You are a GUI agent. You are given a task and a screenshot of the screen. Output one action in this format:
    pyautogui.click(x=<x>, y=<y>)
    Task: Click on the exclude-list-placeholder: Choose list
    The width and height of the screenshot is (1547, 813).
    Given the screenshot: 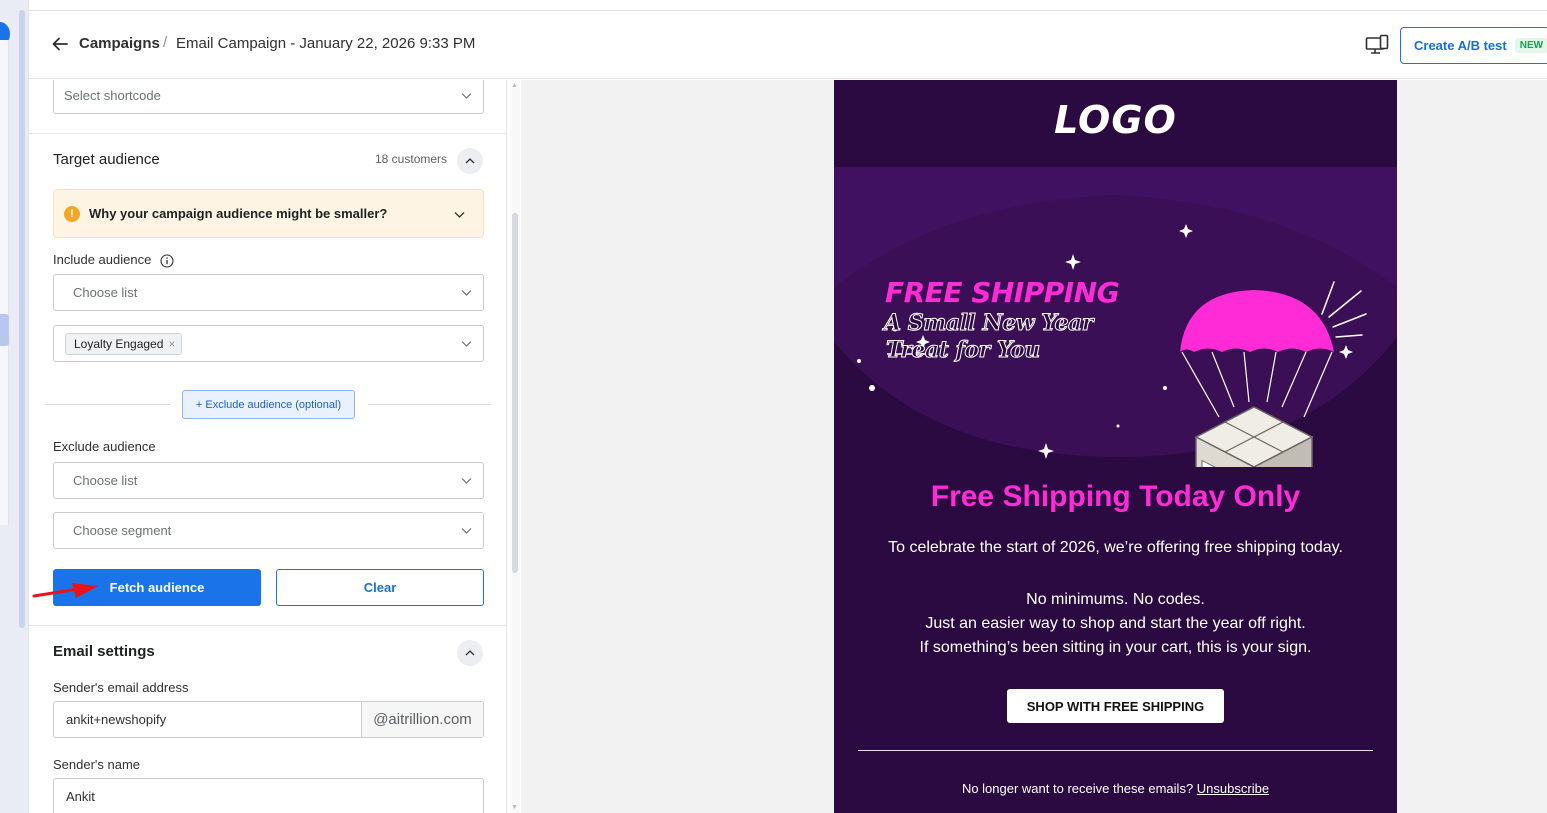 What is the action you would take?
    pyautogui.click(x=105, y=480)
    